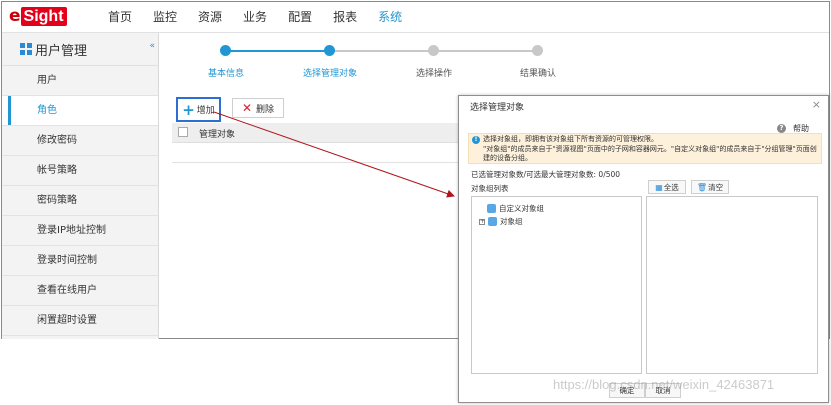 This screenshot has width=831, height=405. What do you see at coordinates (664, 384) in the screenshot?
I see `watermark: https://blog.csdn.net/weixin_42463871` at bounding box center [664, 384].